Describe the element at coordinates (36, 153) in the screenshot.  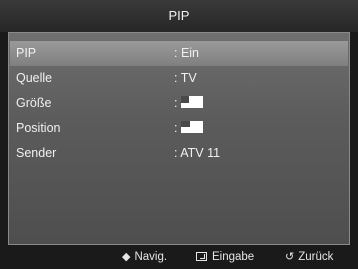
I see `menu-item-label: Sender` at that location.